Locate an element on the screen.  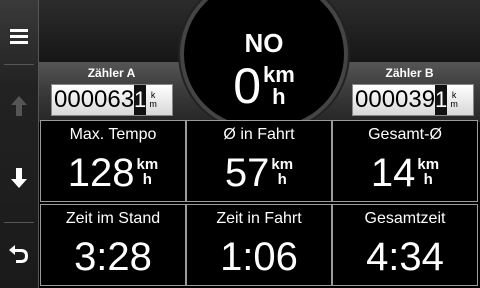
stat-label: Zeit im Stand is located at coordinates (113, 218).